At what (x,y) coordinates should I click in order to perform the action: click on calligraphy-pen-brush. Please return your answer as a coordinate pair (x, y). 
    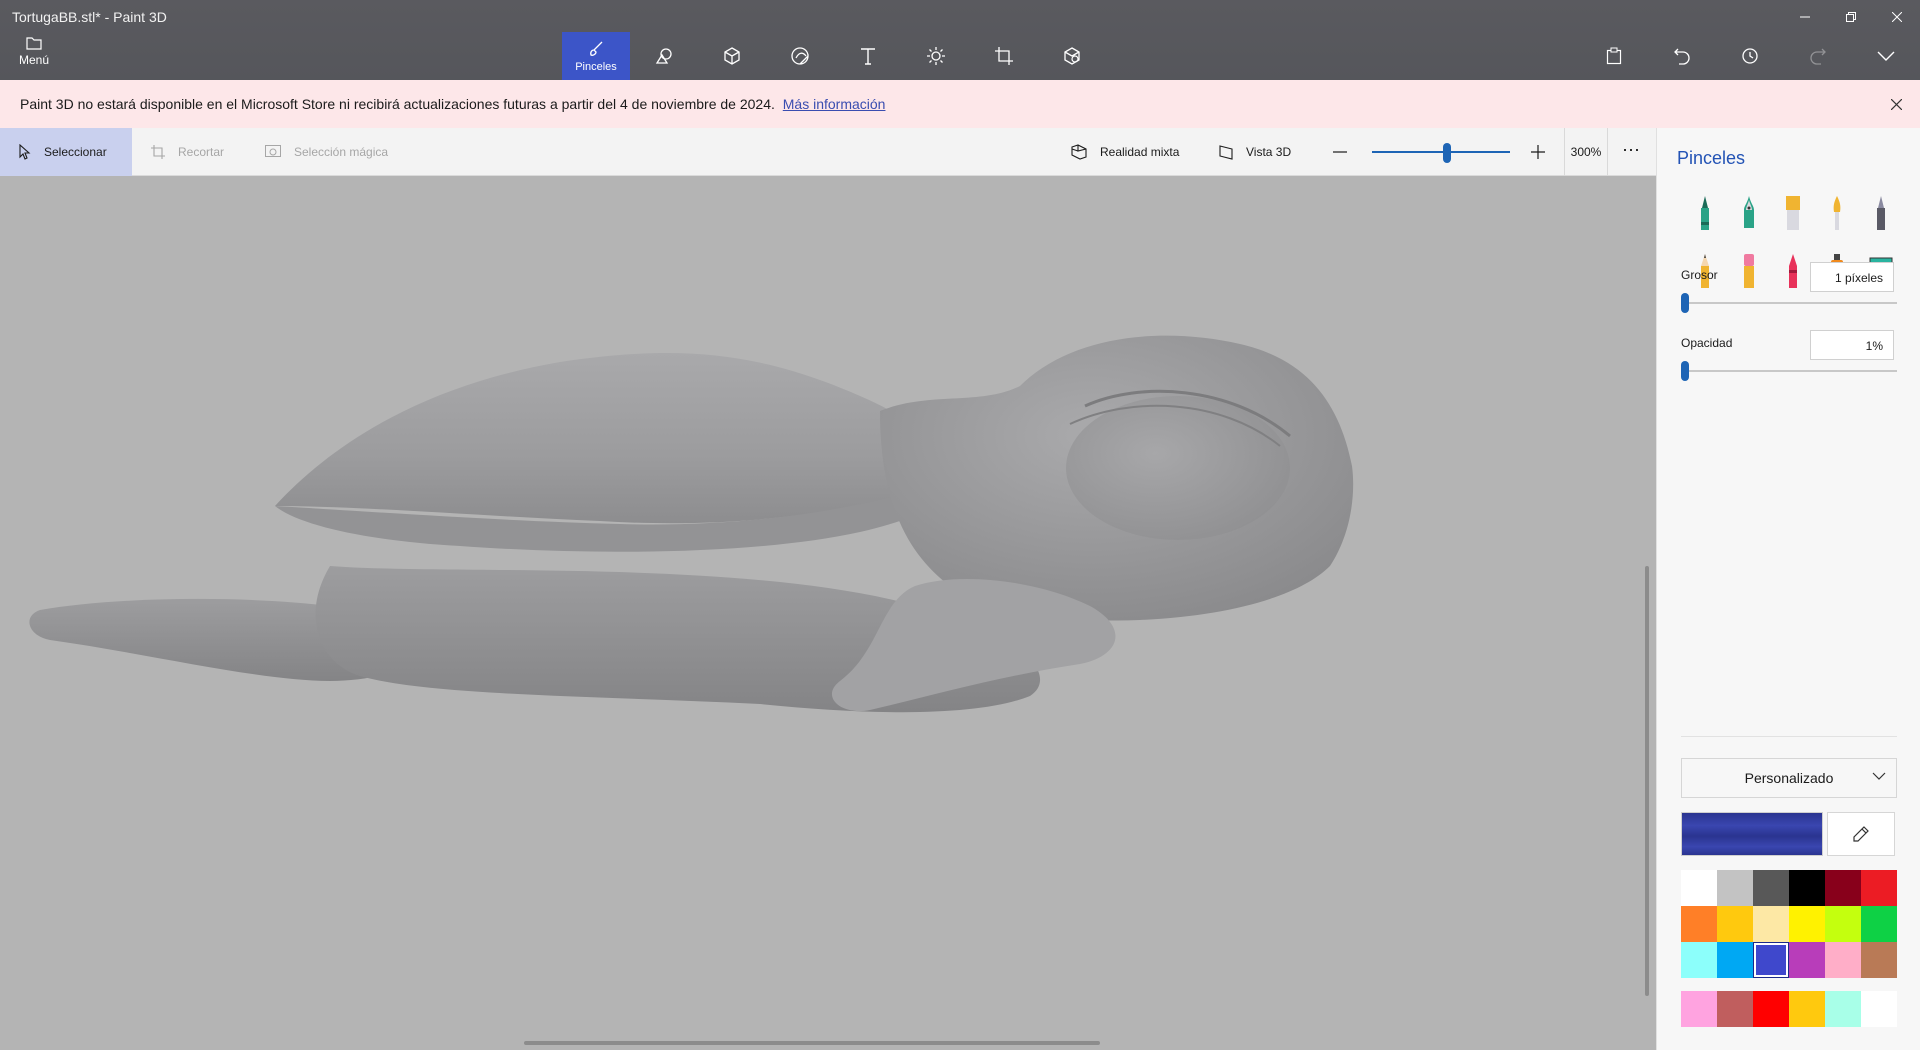
    Looking at the image, I should click on (1749, 212).